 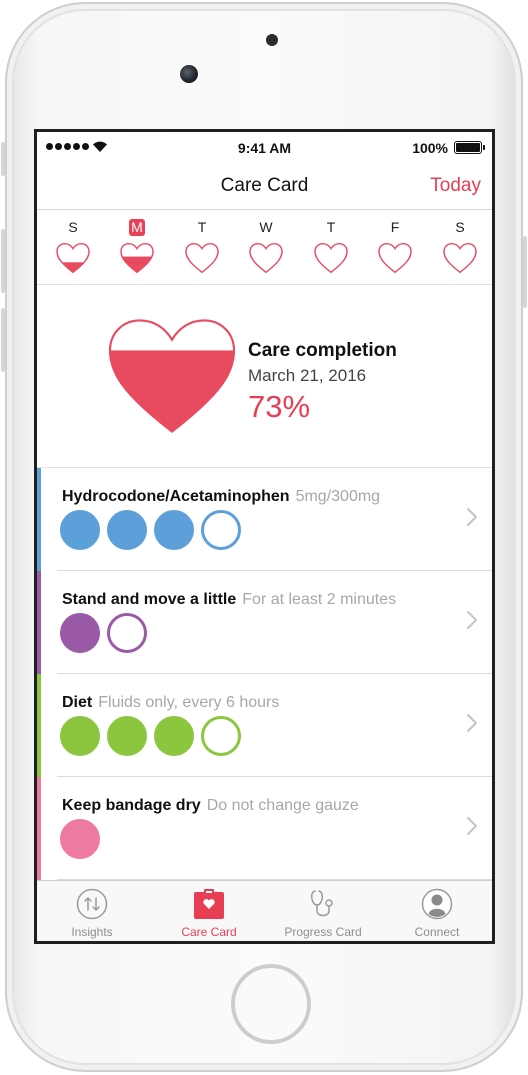 I want to click on tab-connect: Connect, so click(x=437, y=911).